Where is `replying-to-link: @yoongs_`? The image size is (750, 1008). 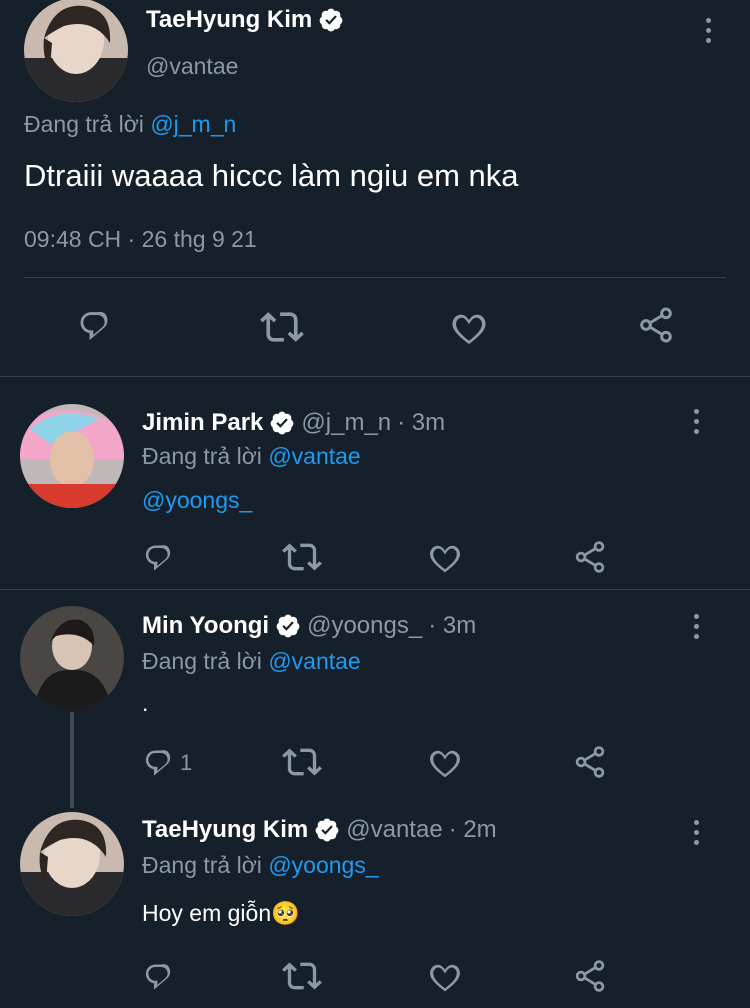 replying-to-link: @yoongs_ is located at coordinates (323, 865).